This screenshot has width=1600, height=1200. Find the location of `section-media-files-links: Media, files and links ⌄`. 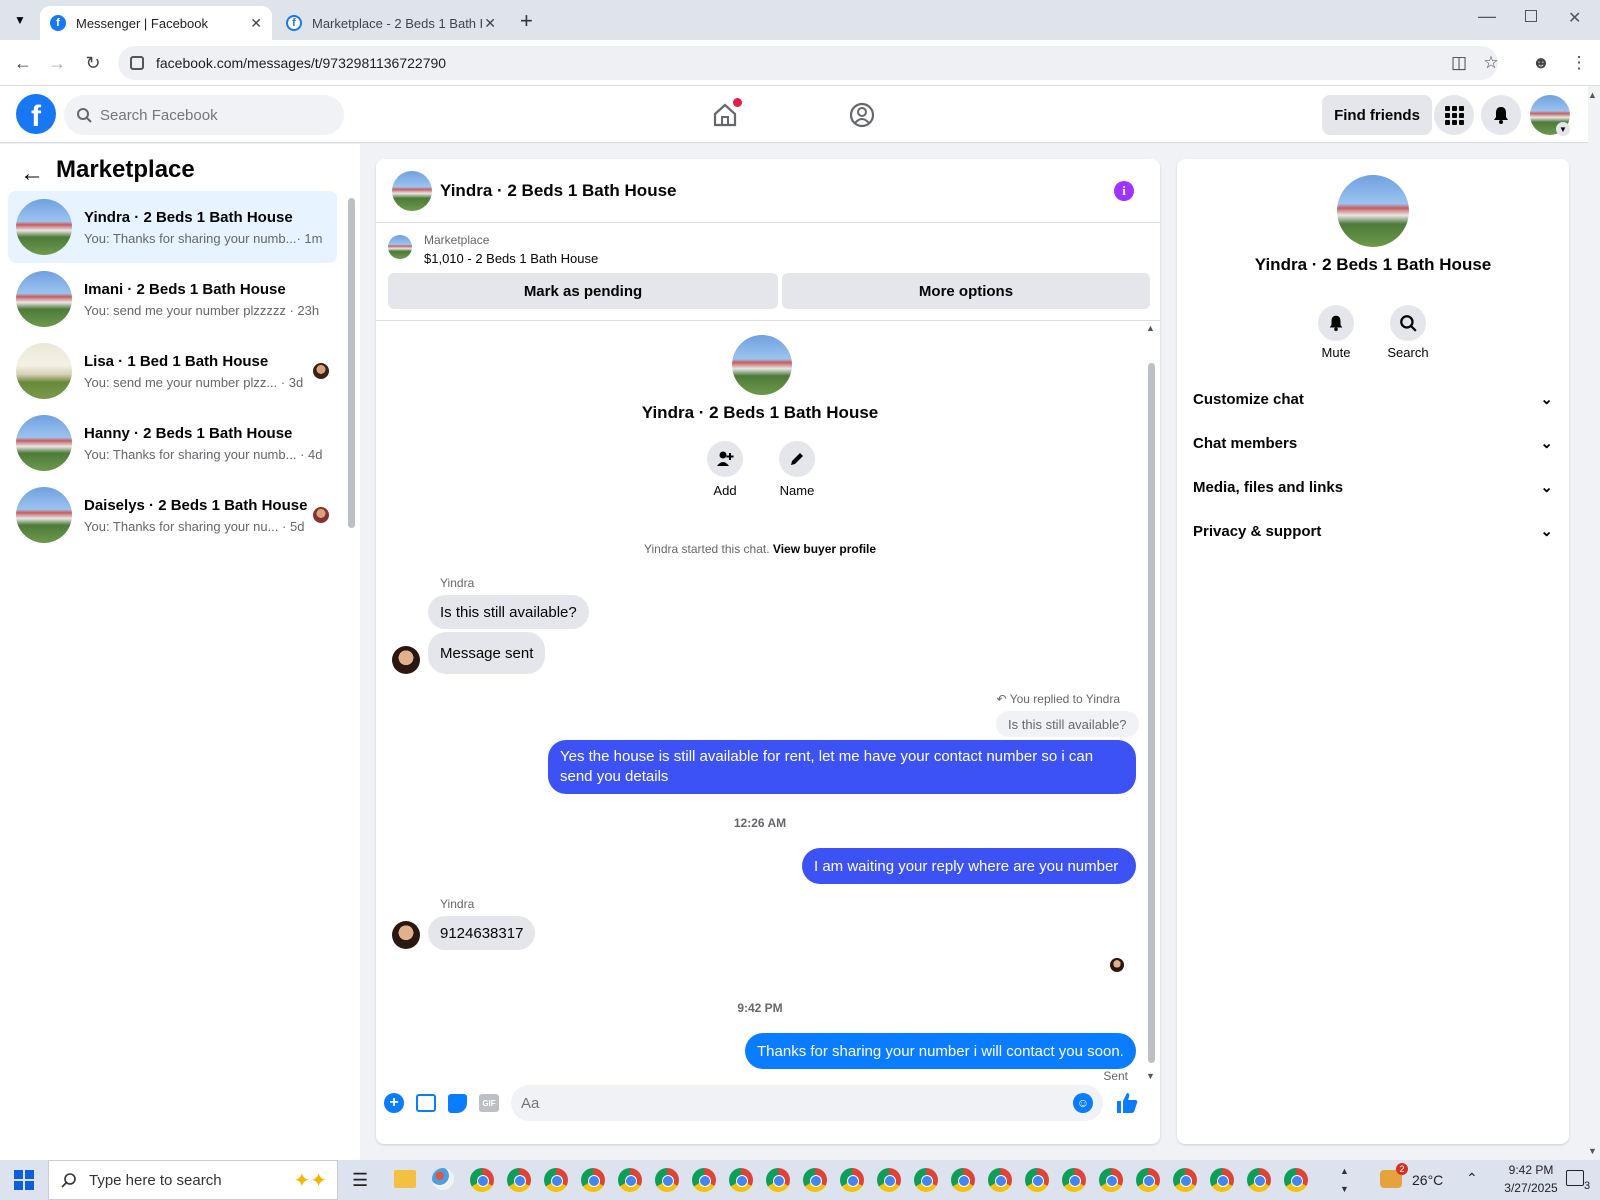

section-media-files-links: Media, files and links ⌄ is located at coordinates (1373, 487).